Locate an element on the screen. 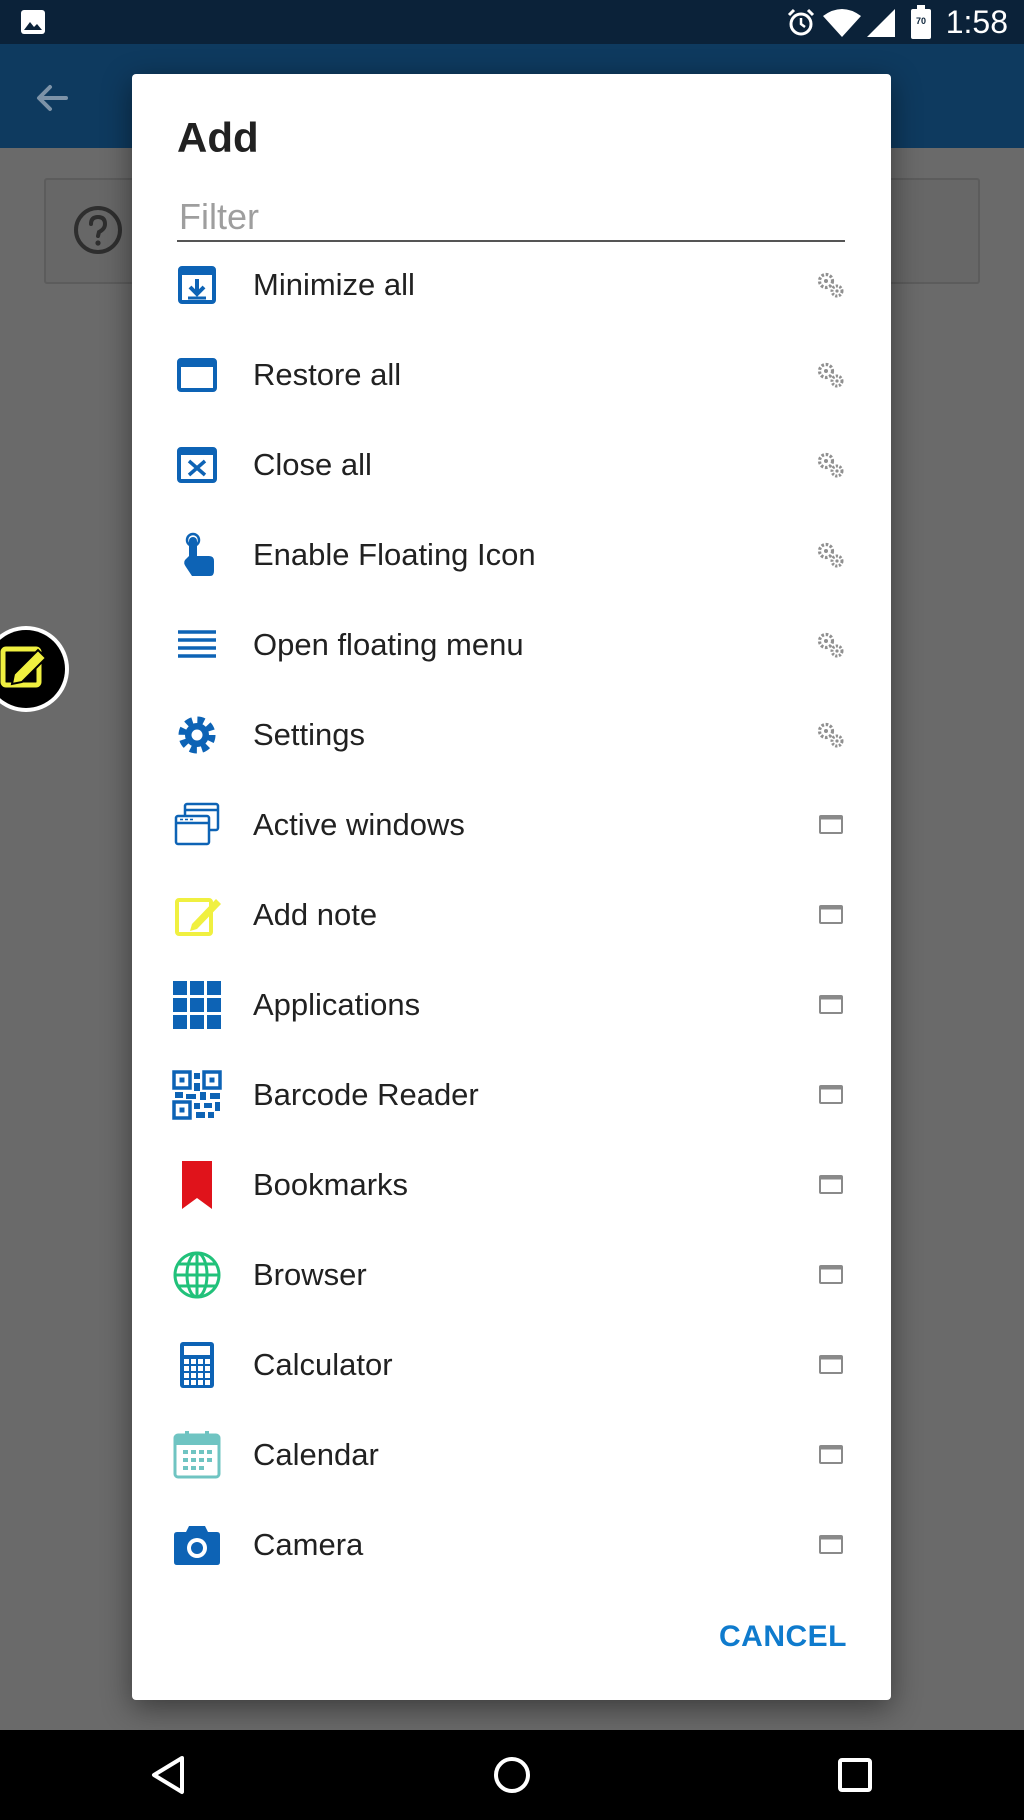 Image resolution: width=1024 pixels, height=1820 pixels. filter-field is located at coordinates (511, 218).